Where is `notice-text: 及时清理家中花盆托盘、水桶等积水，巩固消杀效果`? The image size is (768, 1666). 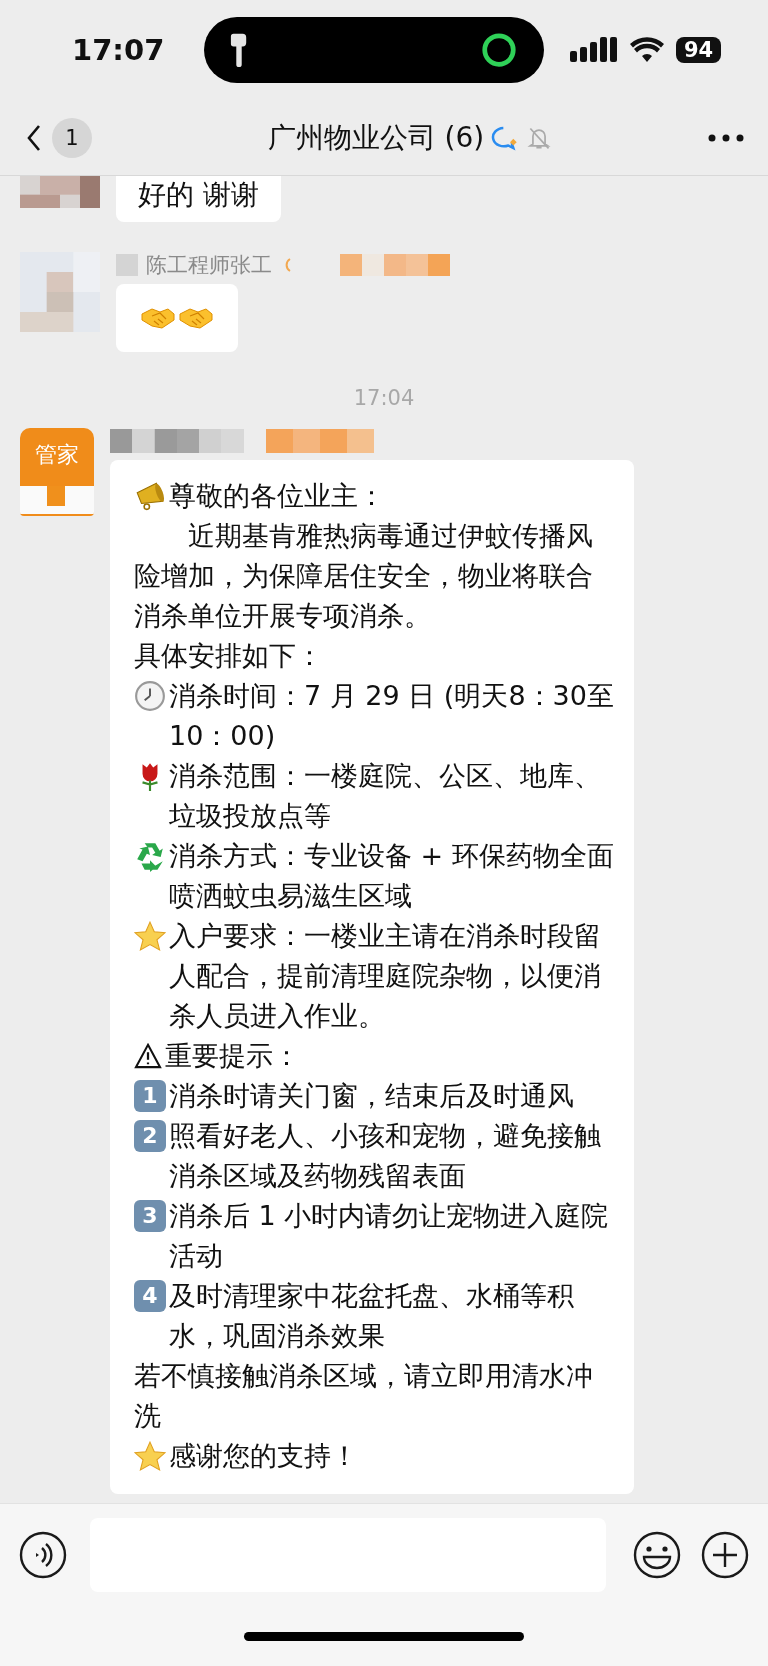 notice-text: 及时清理家中花盆托盘、水桶等积水，巩固消杀效果 is located at coordinates (372, 1316).